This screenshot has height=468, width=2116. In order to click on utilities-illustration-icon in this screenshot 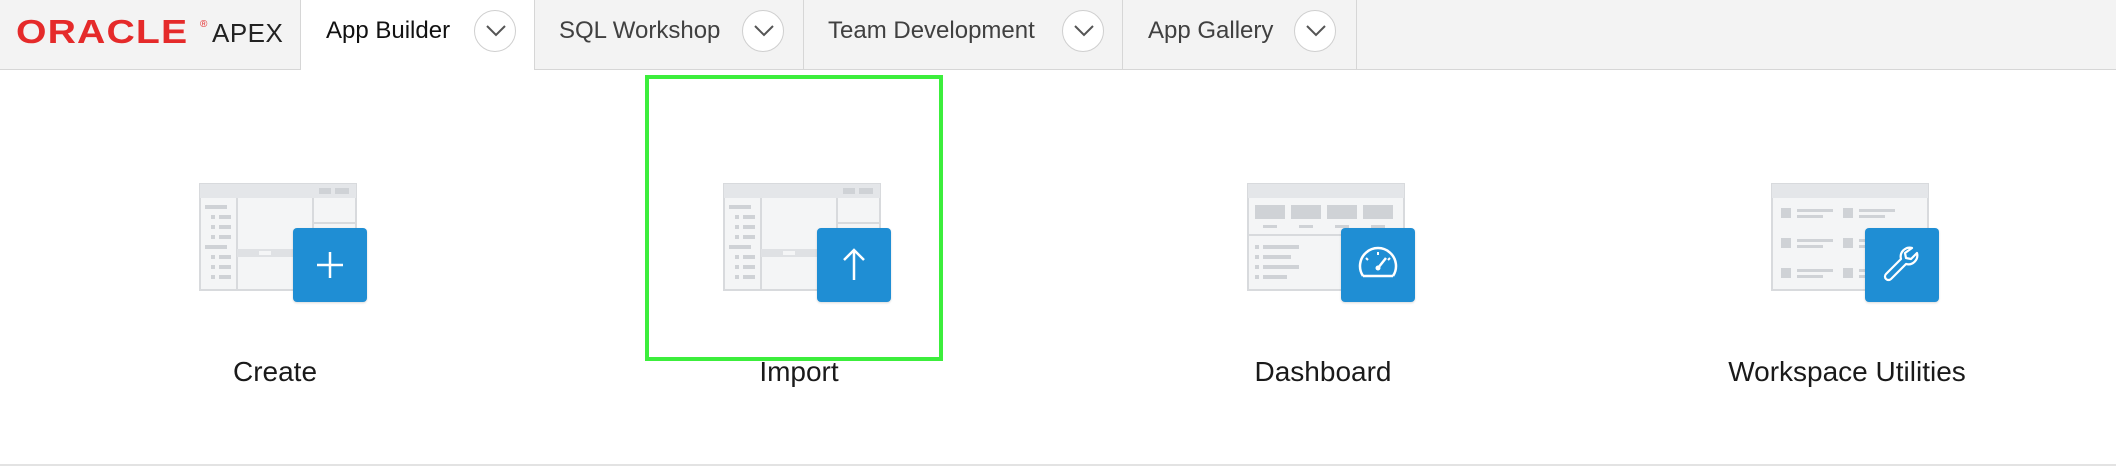, I will do `click(1855, 242)`.